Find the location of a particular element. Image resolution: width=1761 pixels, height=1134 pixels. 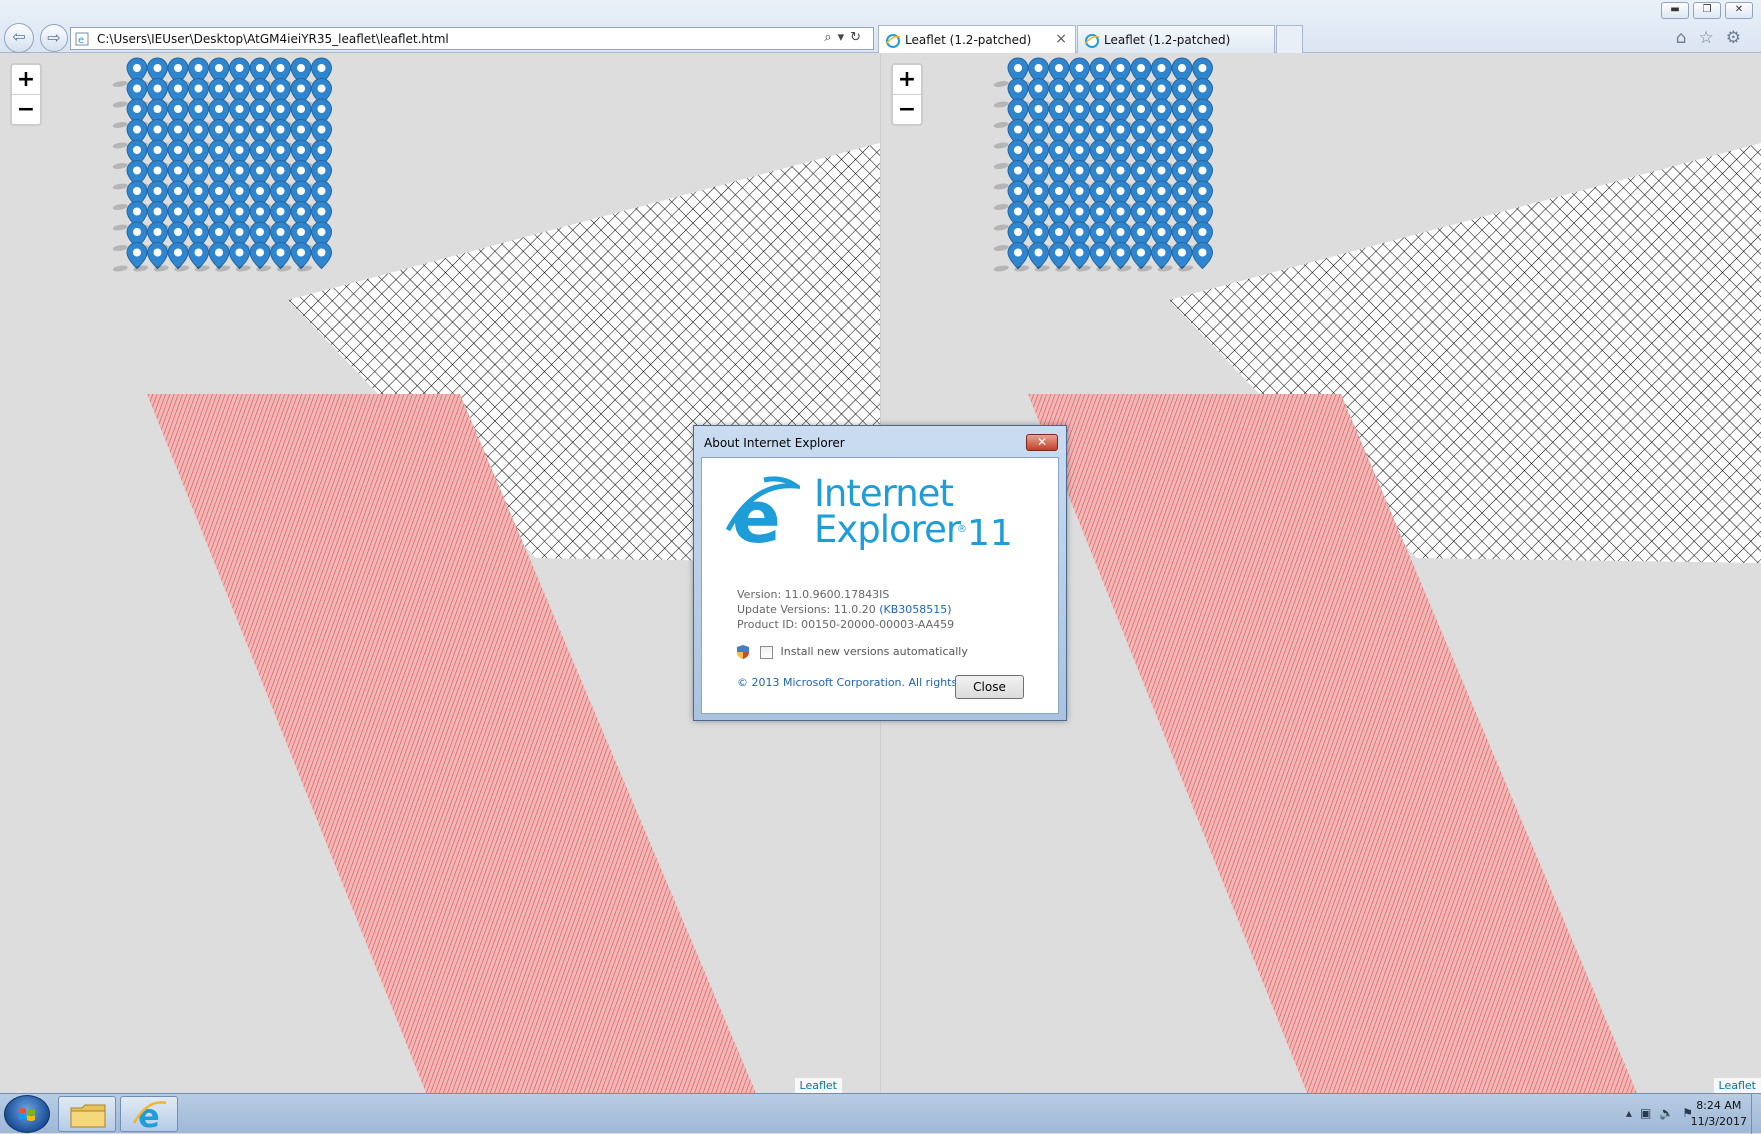

new-tab-button is located at coordinates (1289, 39).